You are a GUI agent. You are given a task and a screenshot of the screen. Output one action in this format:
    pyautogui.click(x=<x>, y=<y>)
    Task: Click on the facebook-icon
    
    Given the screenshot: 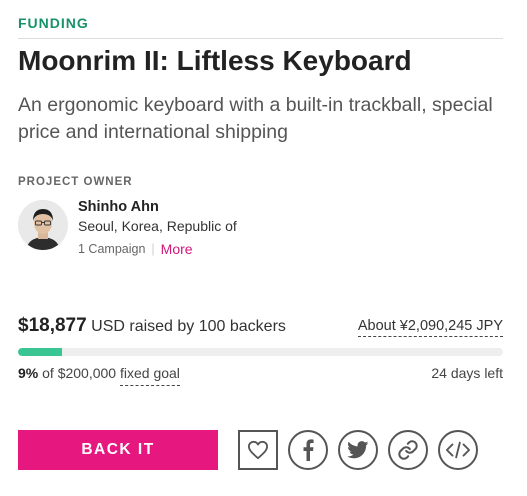 What is the action you would take?
    pyautogui.click(x=308, y=450)
    